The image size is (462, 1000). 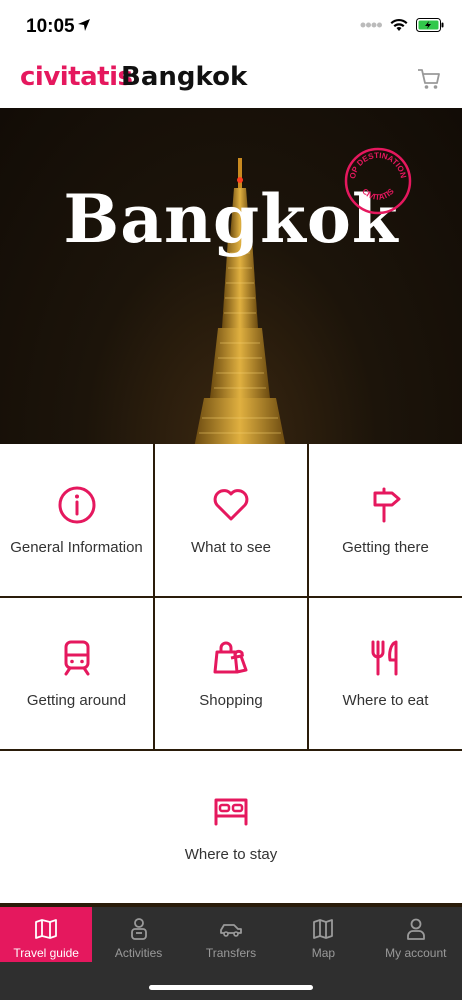 I want to click on tab-label: Transfers, so click(x=231, y=953).